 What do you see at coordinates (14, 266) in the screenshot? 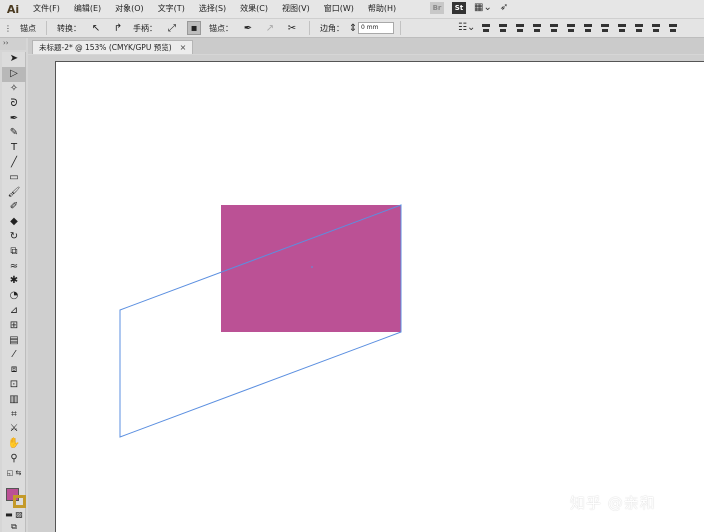
I see `width-tool-icon: ≈` at bounding box center [14, 266].